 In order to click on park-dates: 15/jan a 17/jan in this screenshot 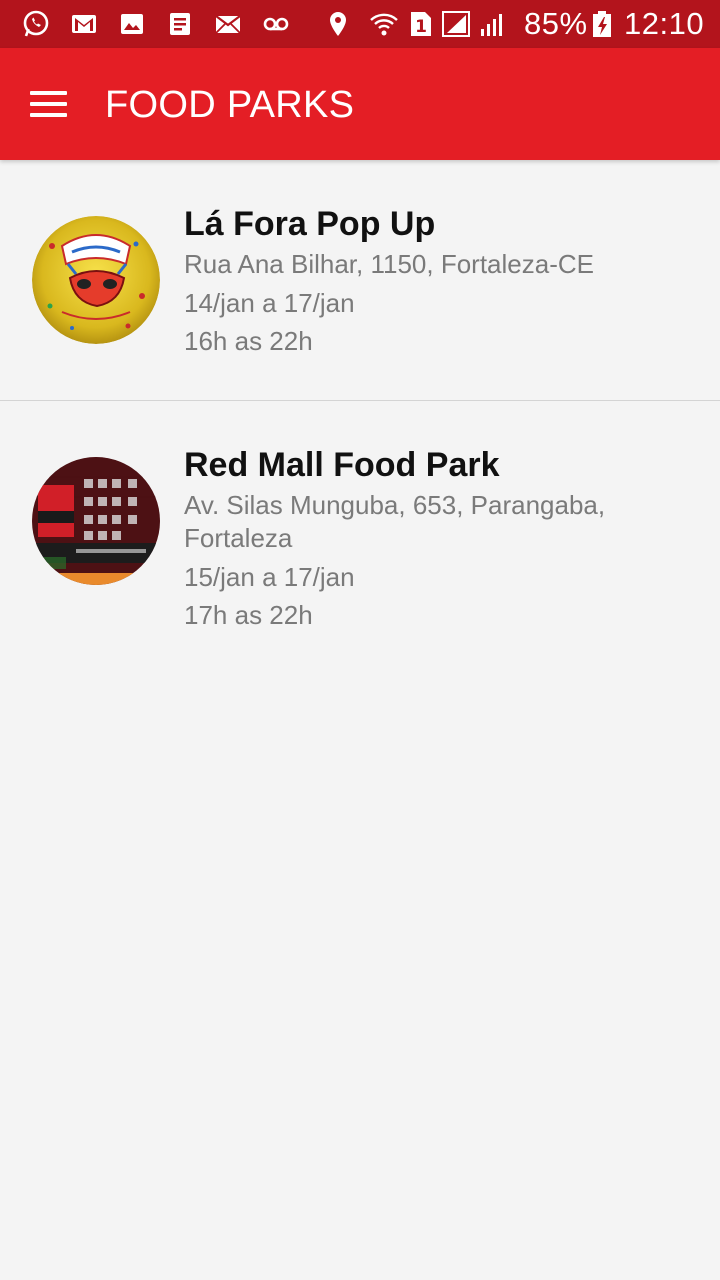, I will do `click(269, 577)`.